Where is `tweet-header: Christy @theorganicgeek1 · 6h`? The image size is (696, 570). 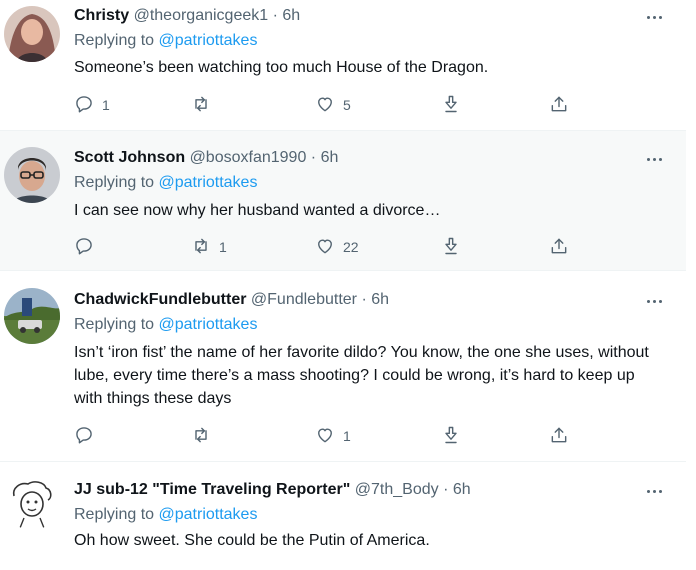
tweet-header: Christy @theorganicgeek1 · 6h is located at coordinates (187, 16).